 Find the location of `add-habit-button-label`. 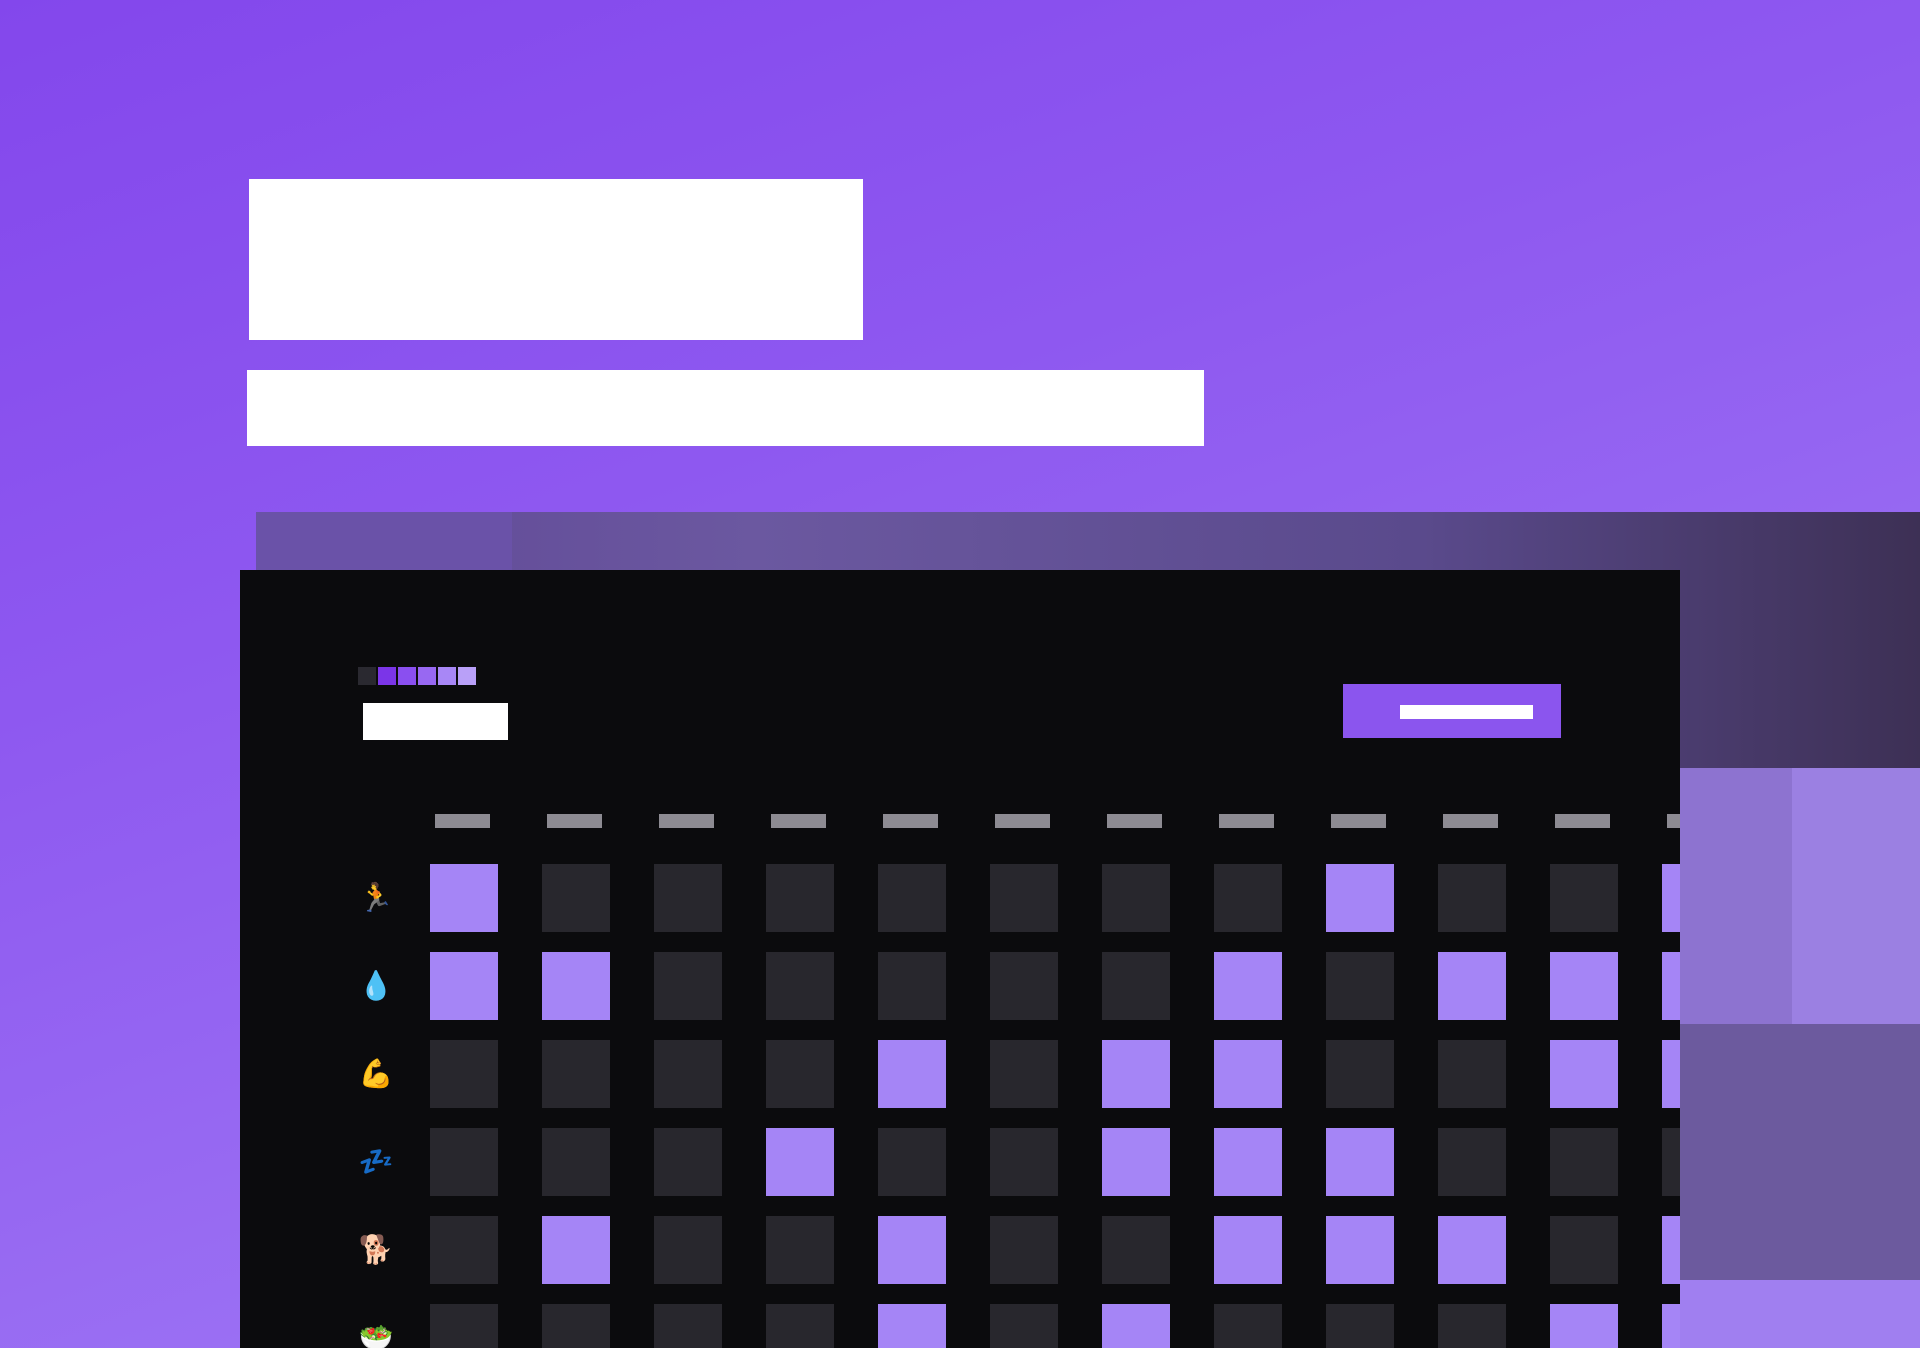

add-habit-button-label is located at coordinates (1466, 712).